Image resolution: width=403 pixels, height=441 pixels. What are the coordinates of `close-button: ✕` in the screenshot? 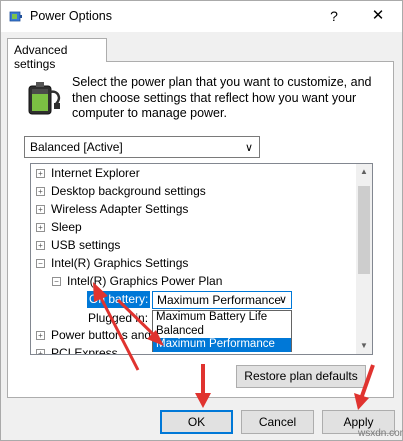 It's located at (378, 16).